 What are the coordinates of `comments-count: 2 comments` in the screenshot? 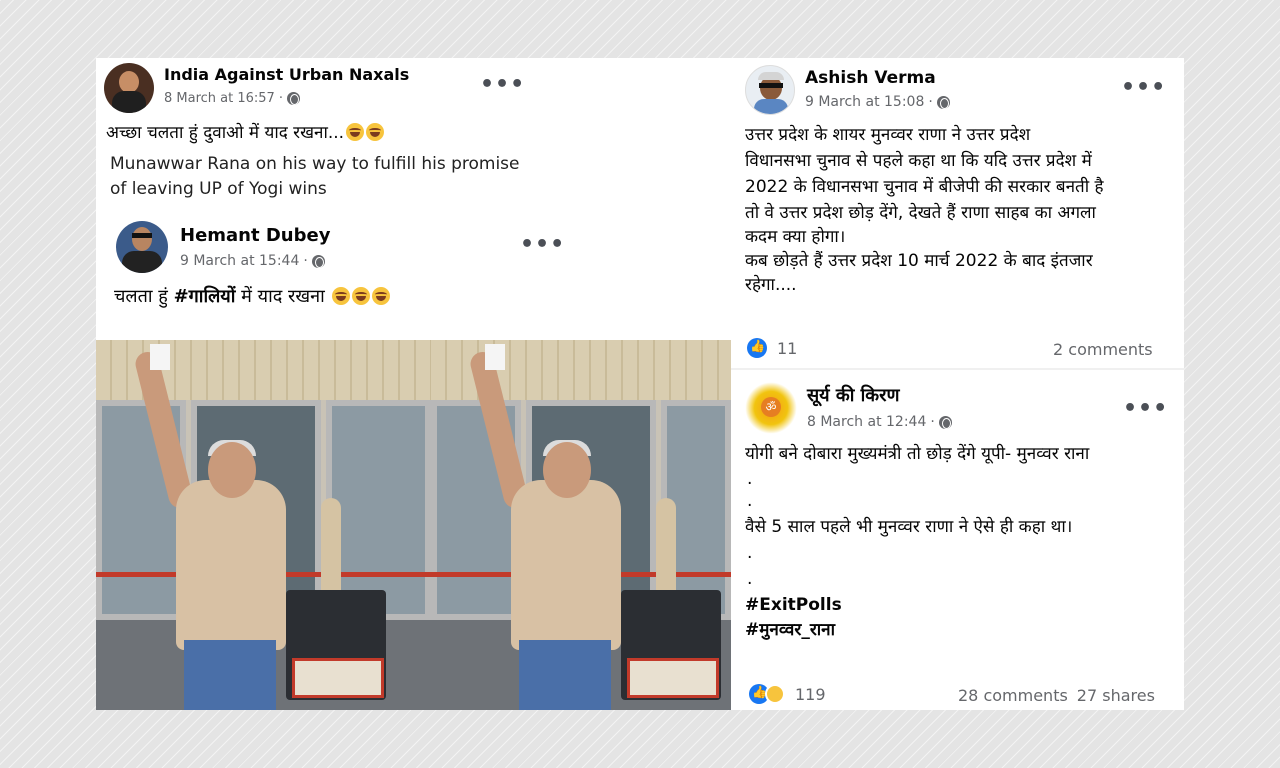 It's located at (1103, 349).